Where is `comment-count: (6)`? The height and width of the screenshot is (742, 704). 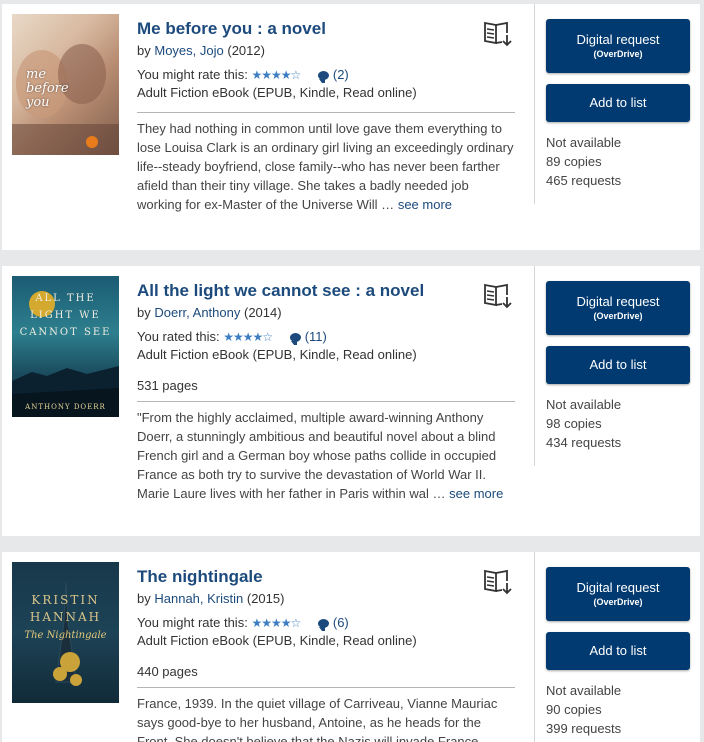 comment-count: (6) is located at coordinates (341, 622).